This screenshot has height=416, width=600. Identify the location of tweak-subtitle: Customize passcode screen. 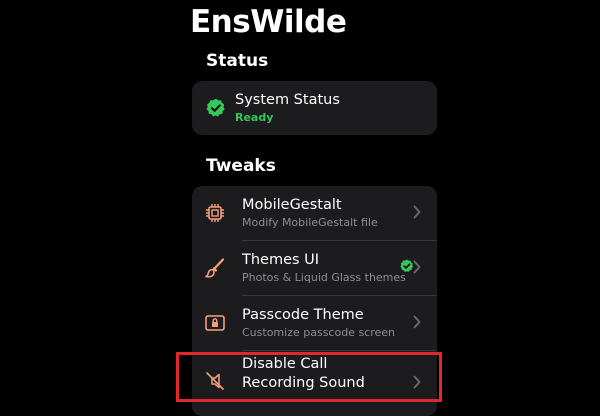
(319, 332).